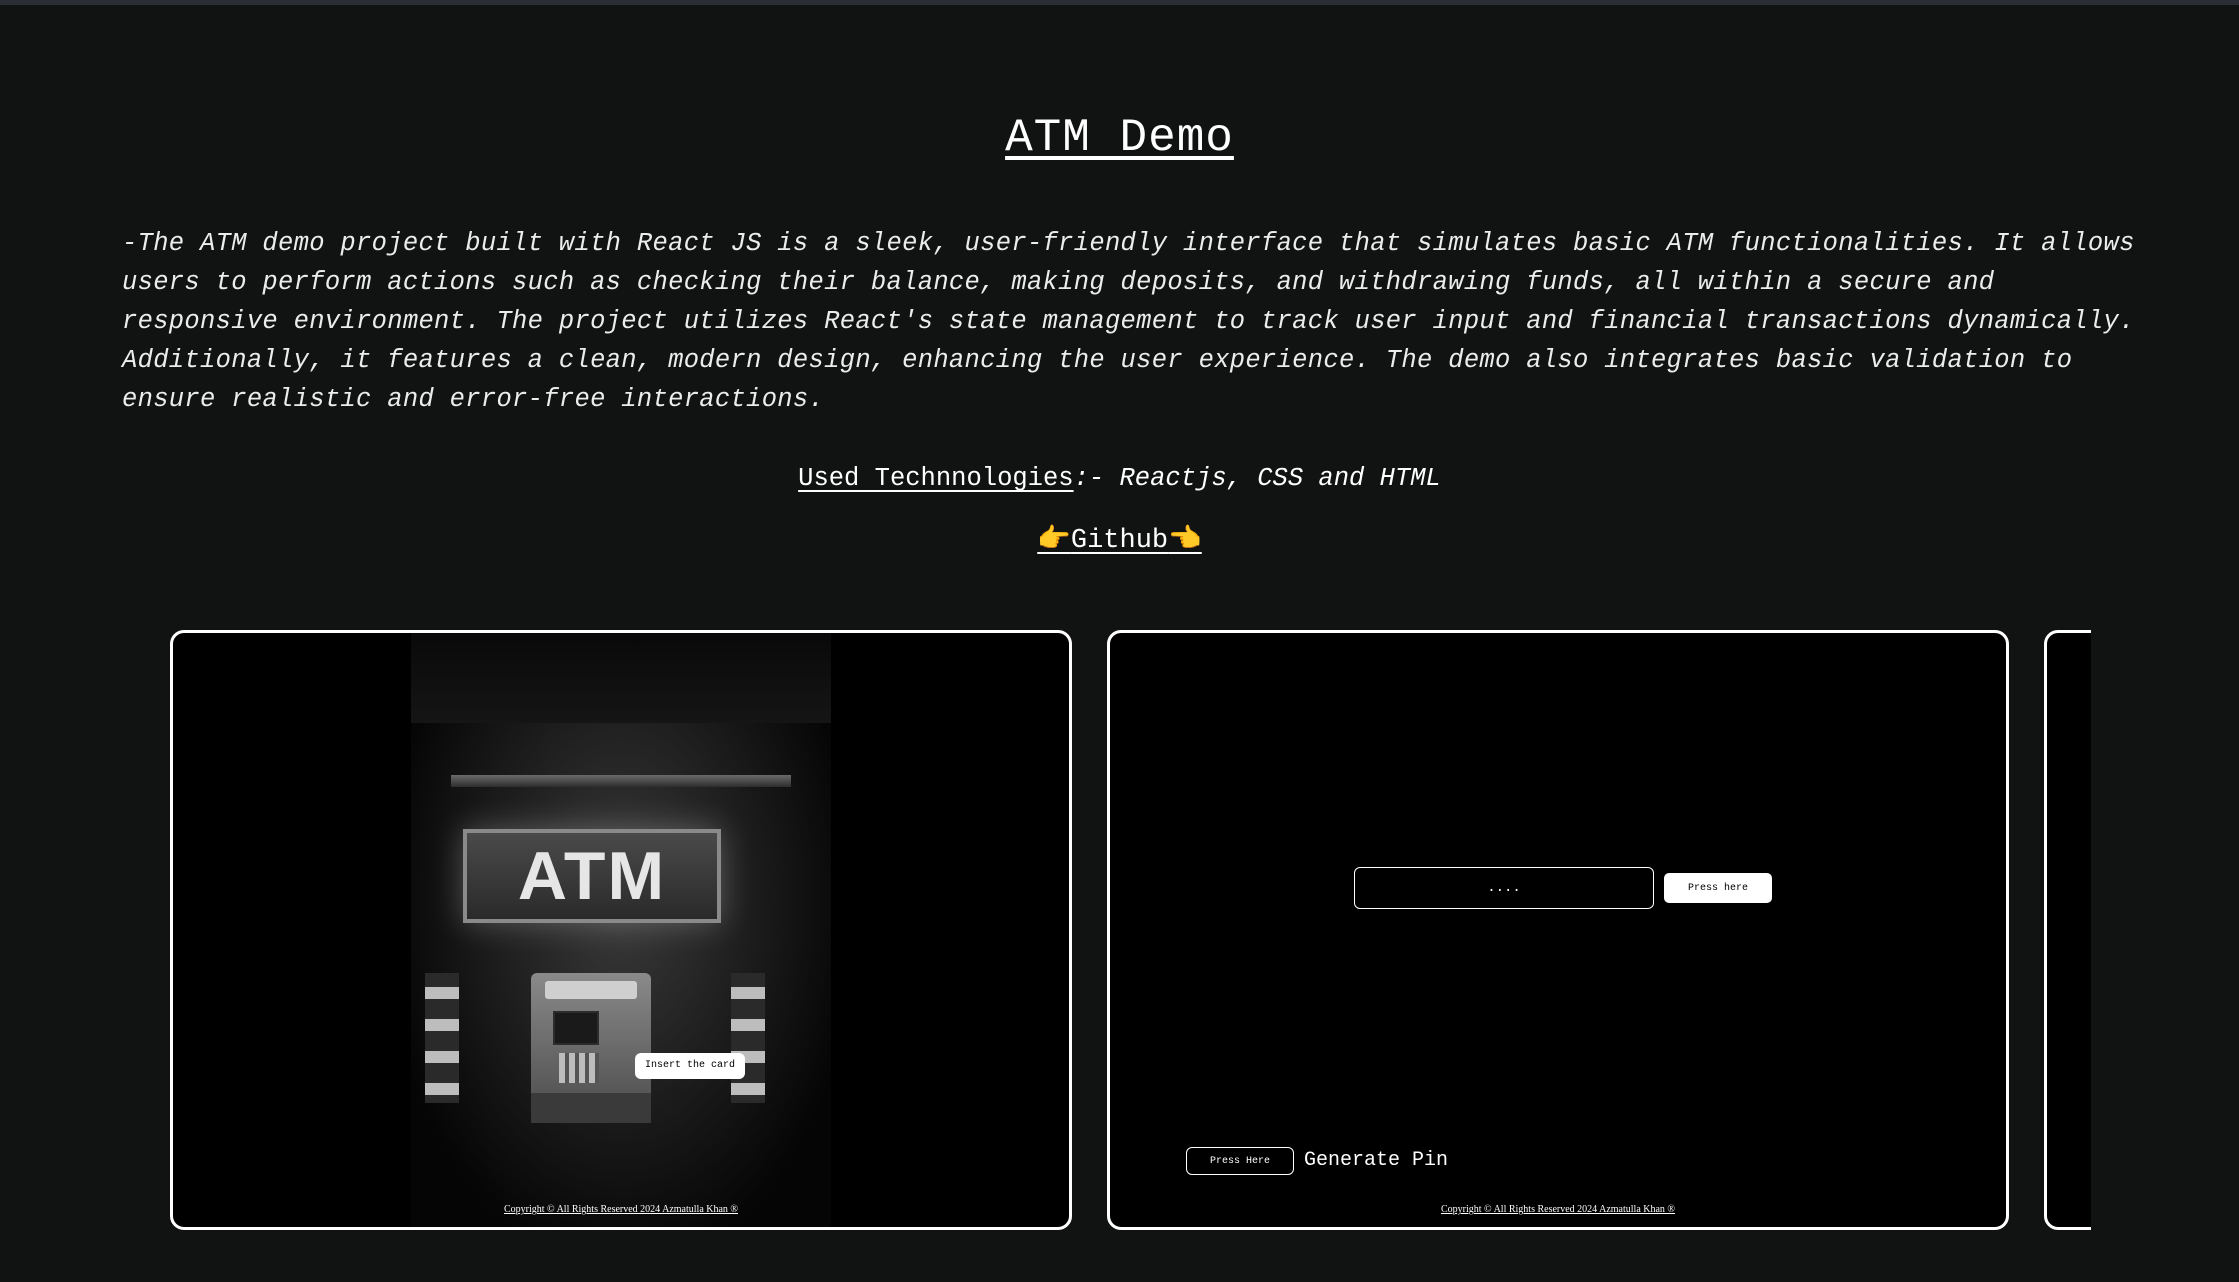 The width and height of the screenshot is (2239, 1282). What do you see at coordinates (1718, 888) in the screenshot?
I see `press-here-button: Press here` at bounding box center [1718, 888].